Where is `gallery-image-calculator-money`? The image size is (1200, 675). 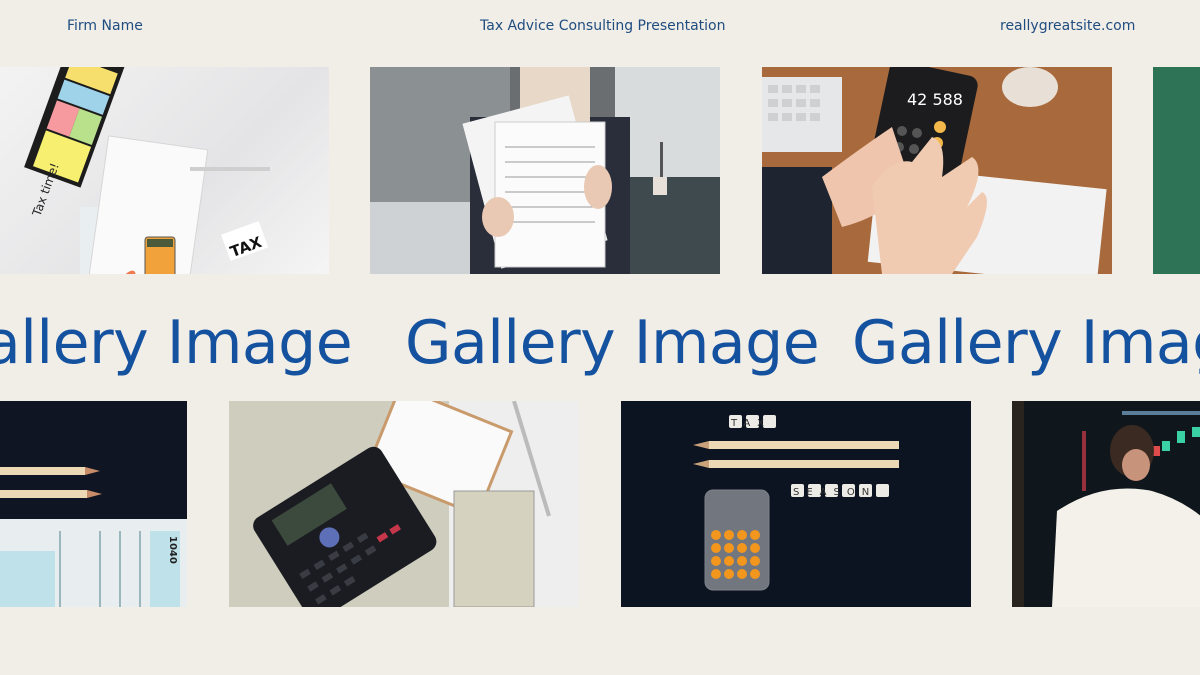 gallery-image-calculator-money is located at coordinates (404, 504).